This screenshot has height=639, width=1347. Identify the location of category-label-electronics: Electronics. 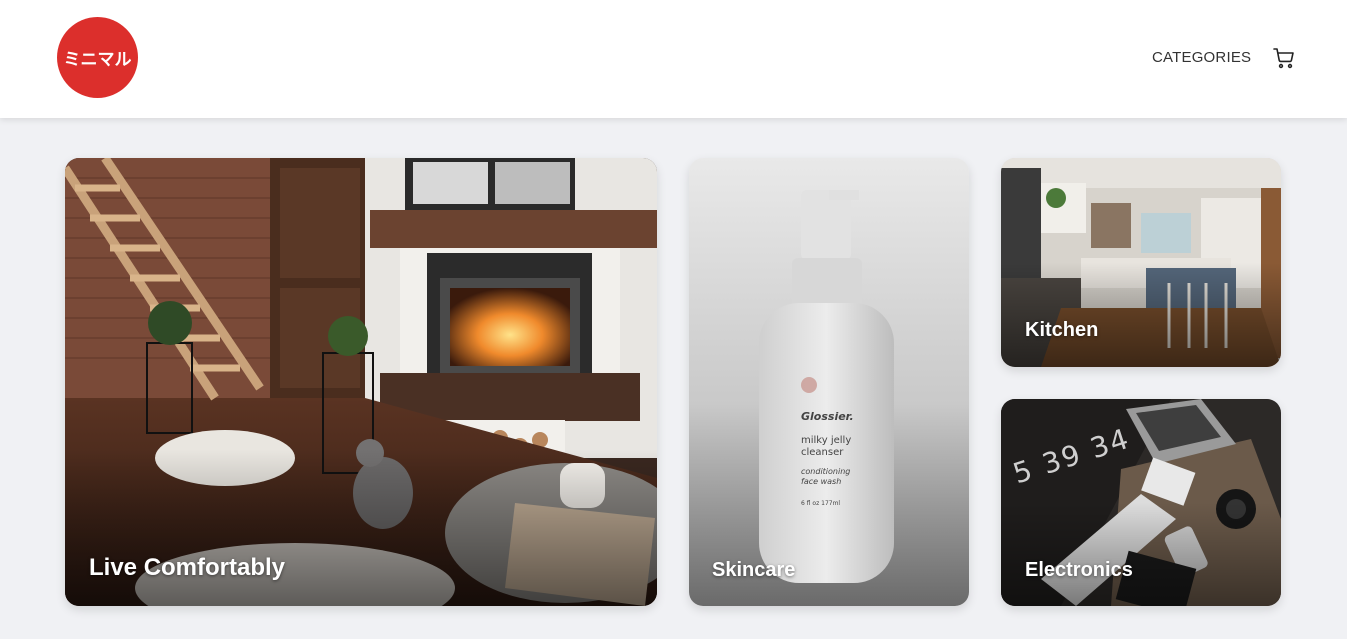
(1079, 570).